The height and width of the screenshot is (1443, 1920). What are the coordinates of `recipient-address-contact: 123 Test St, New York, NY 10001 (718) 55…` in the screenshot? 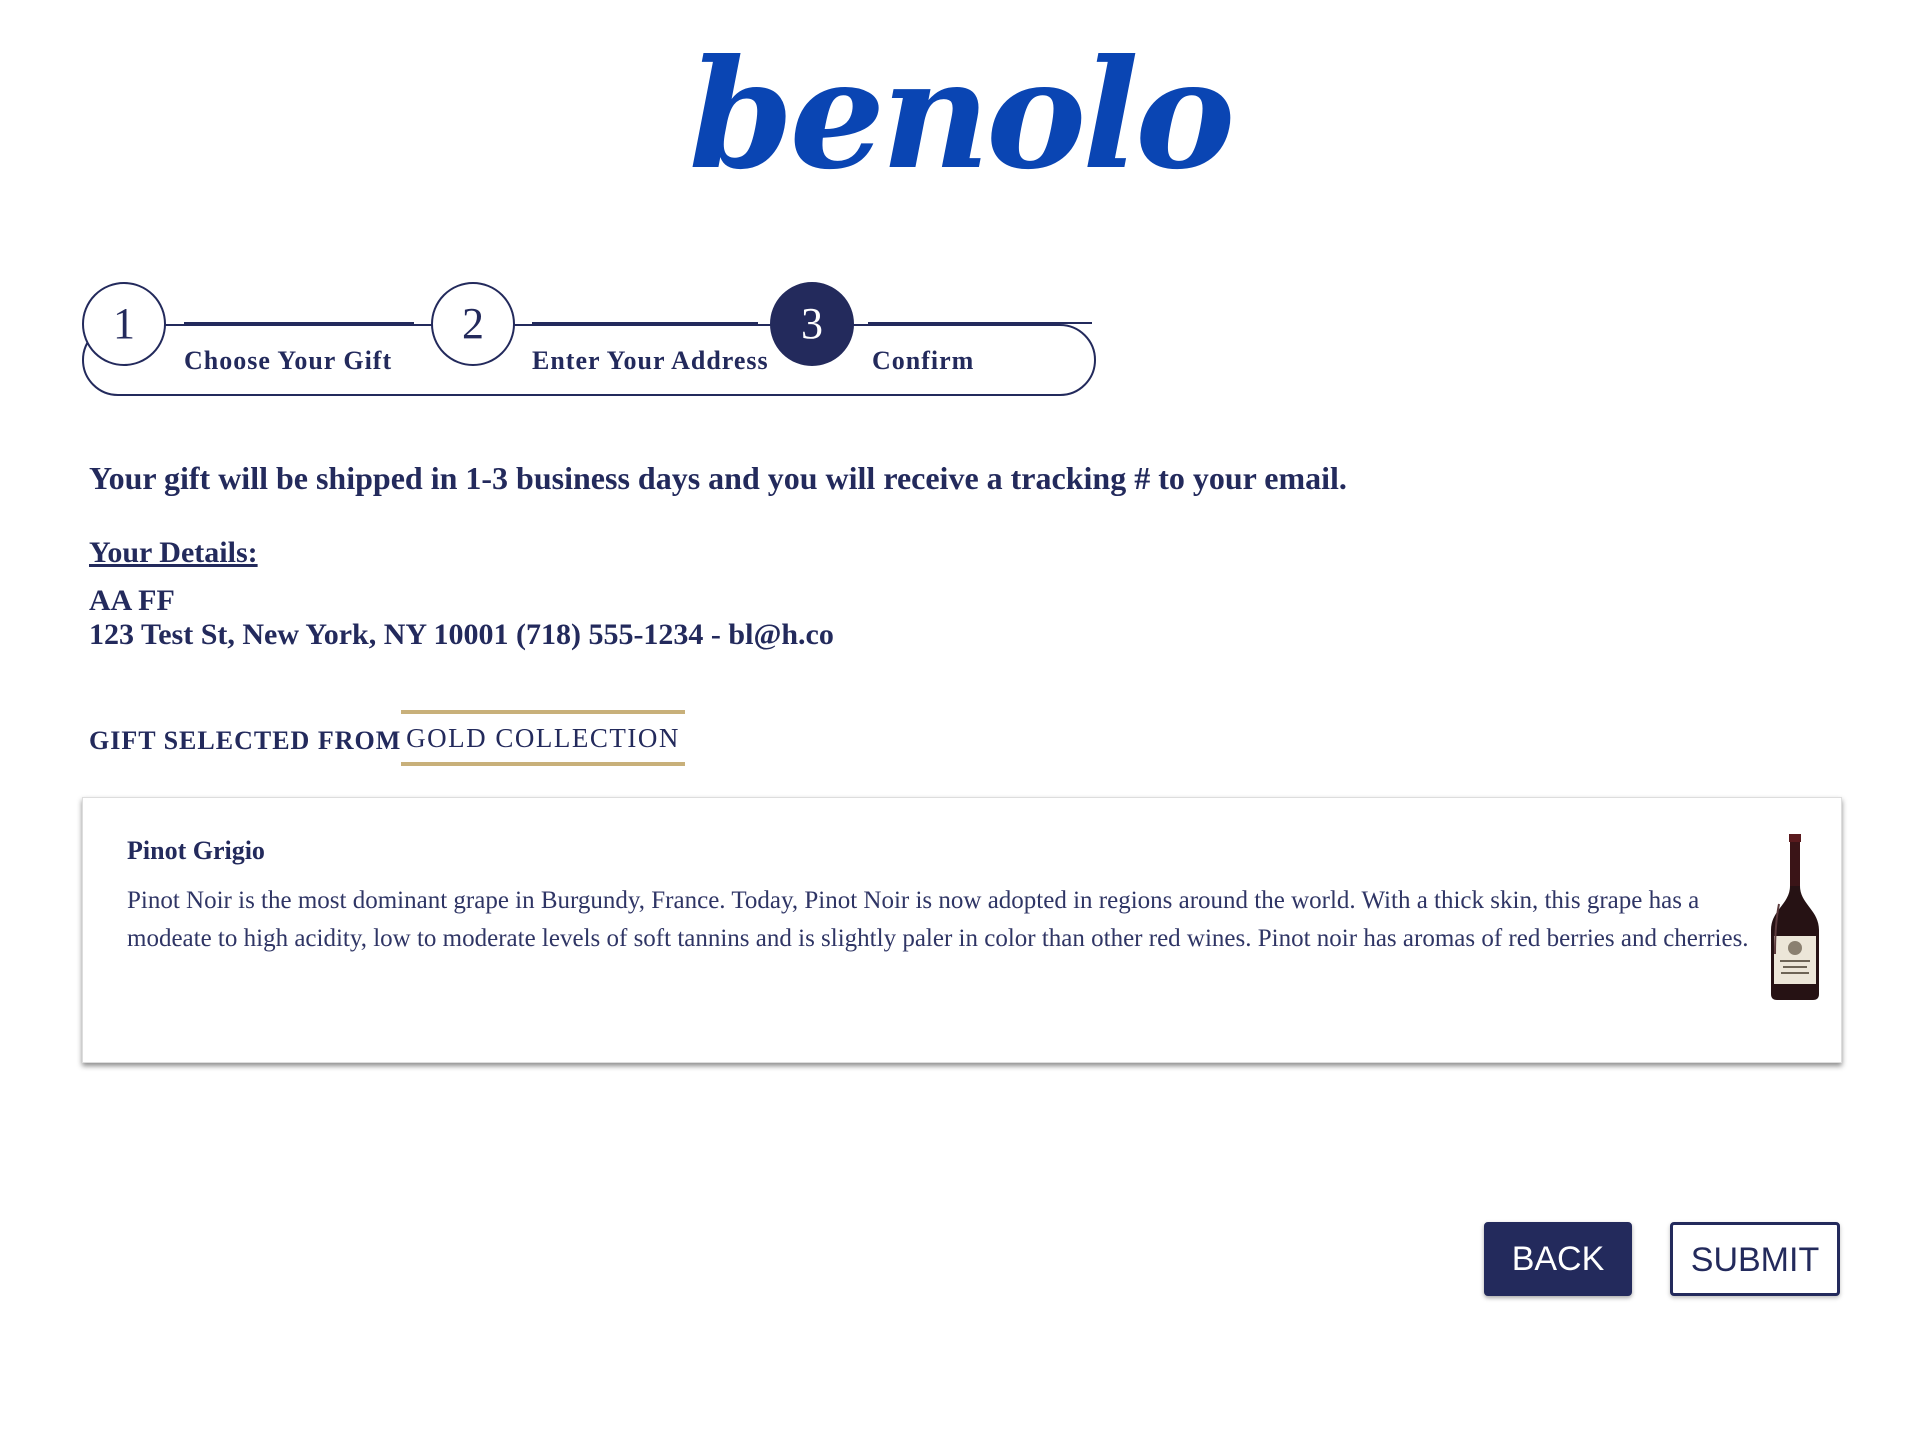 It's located at (461, 634).